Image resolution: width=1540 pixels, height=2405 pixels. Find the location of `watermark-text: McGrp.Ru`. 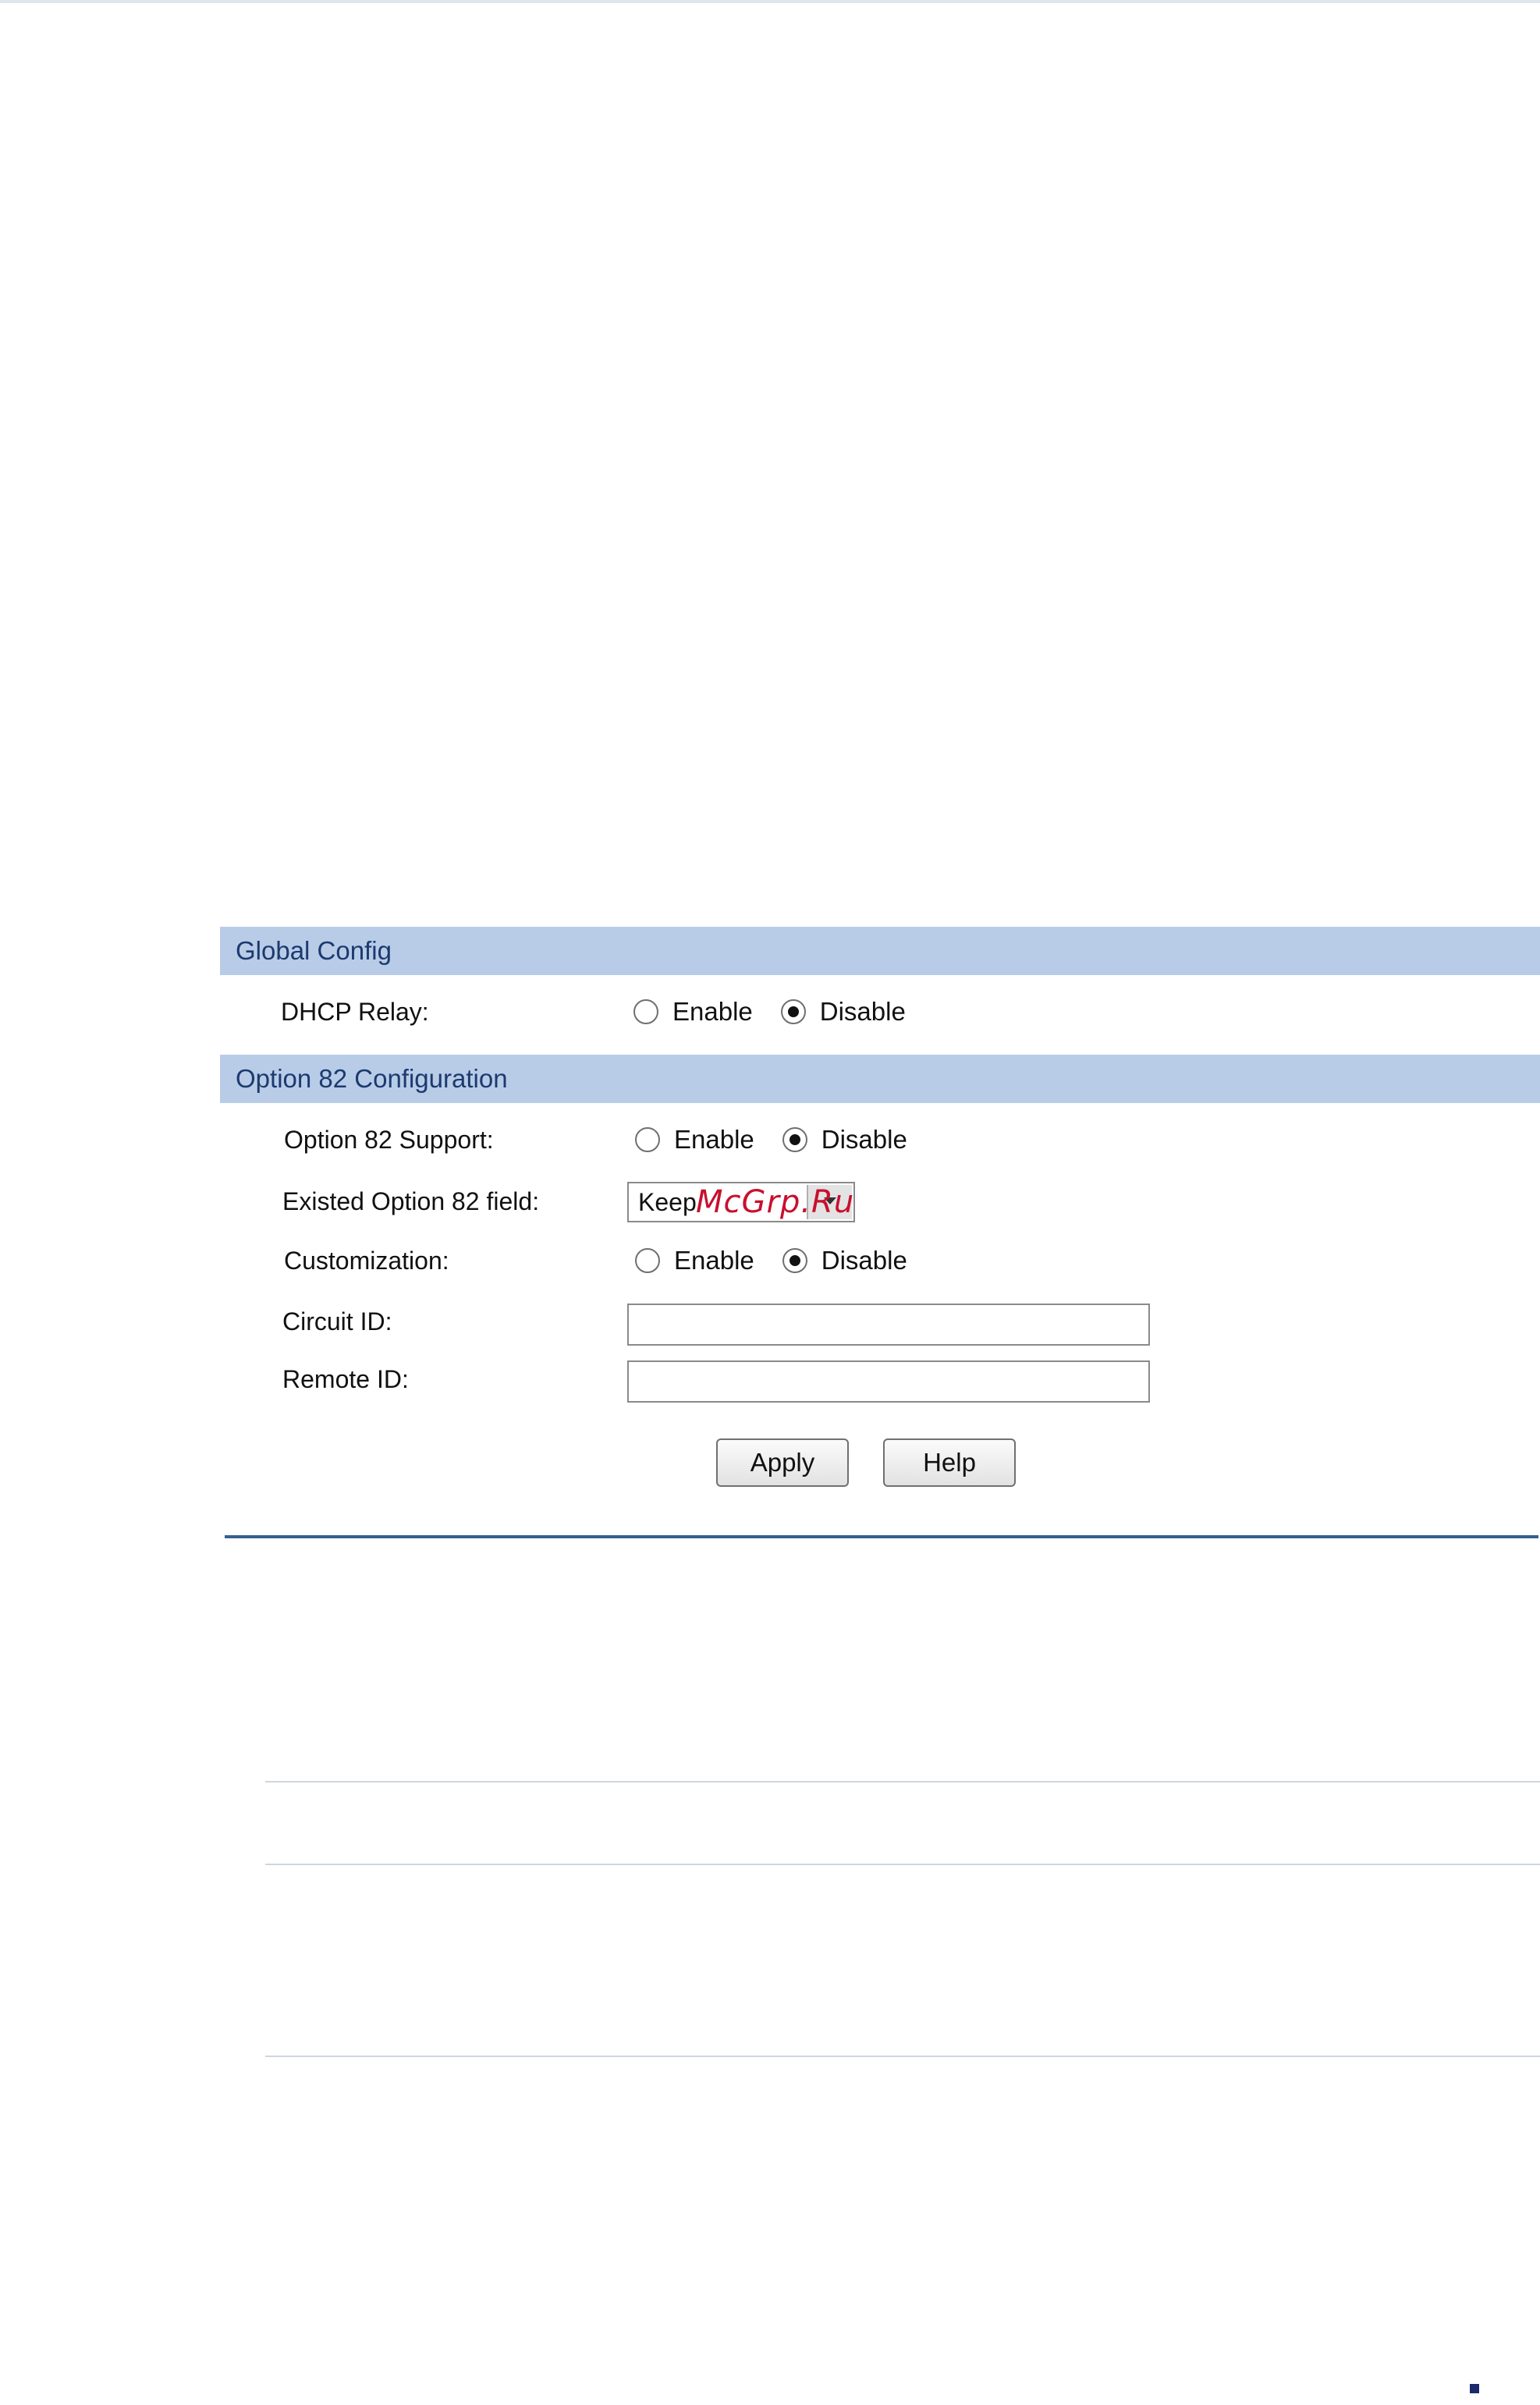

watermark-text: McGrp.Ru is located at coordinates (775, 1202).